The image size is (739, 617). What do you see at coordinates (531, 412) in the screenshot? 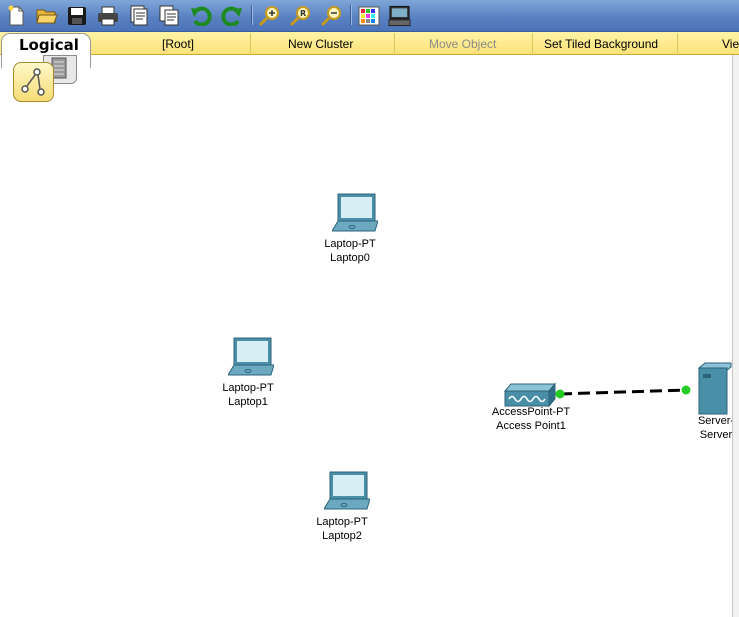
I see `device-model: AccessPoint-PT` at bounding box center [531, 412].